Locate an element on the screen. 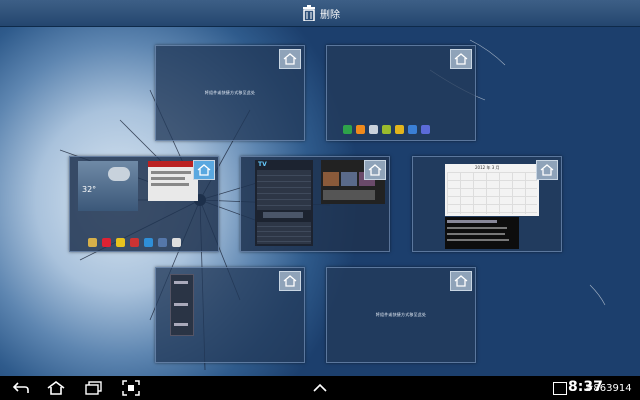 This screenshot has width=640, height=400. current-home-button is located at coordinates (204, 170).